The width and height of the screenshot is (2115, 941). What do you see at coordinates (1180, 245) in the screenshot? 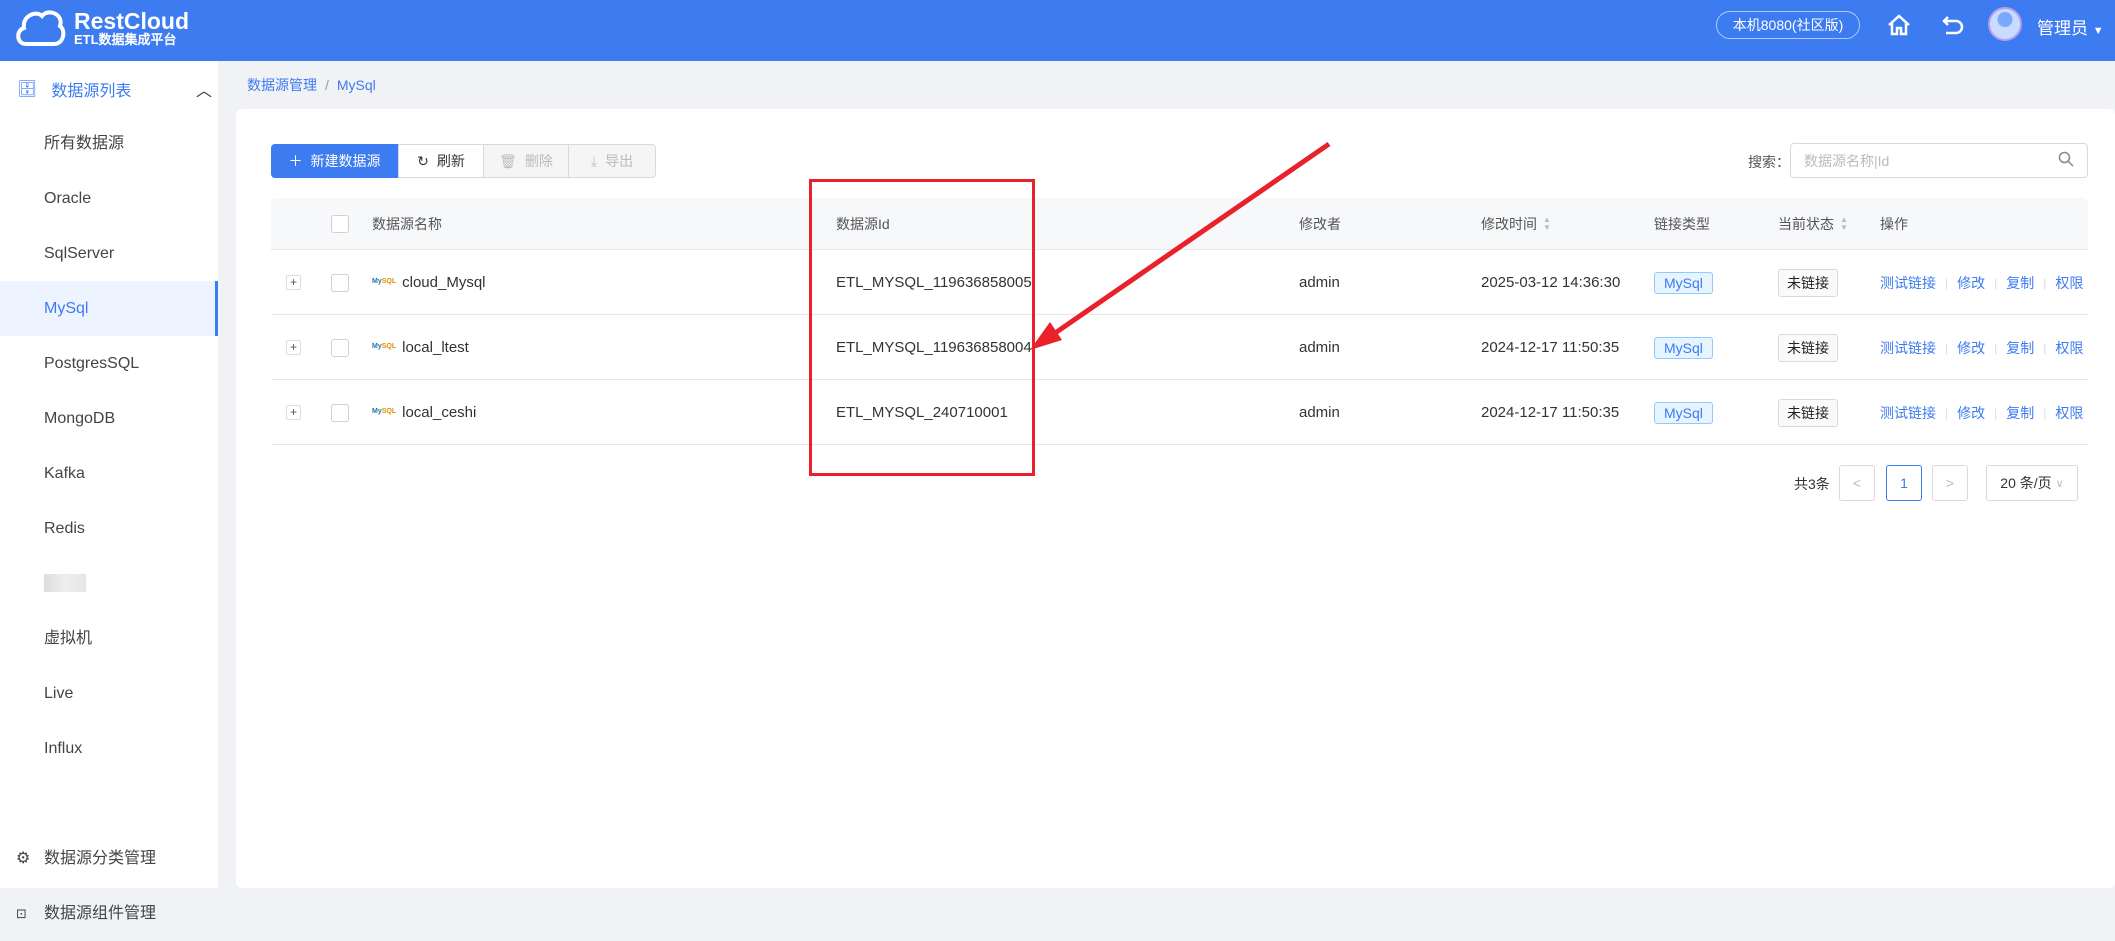
I see `annotation-arrow-icon` at bounding box center [1180, 245].